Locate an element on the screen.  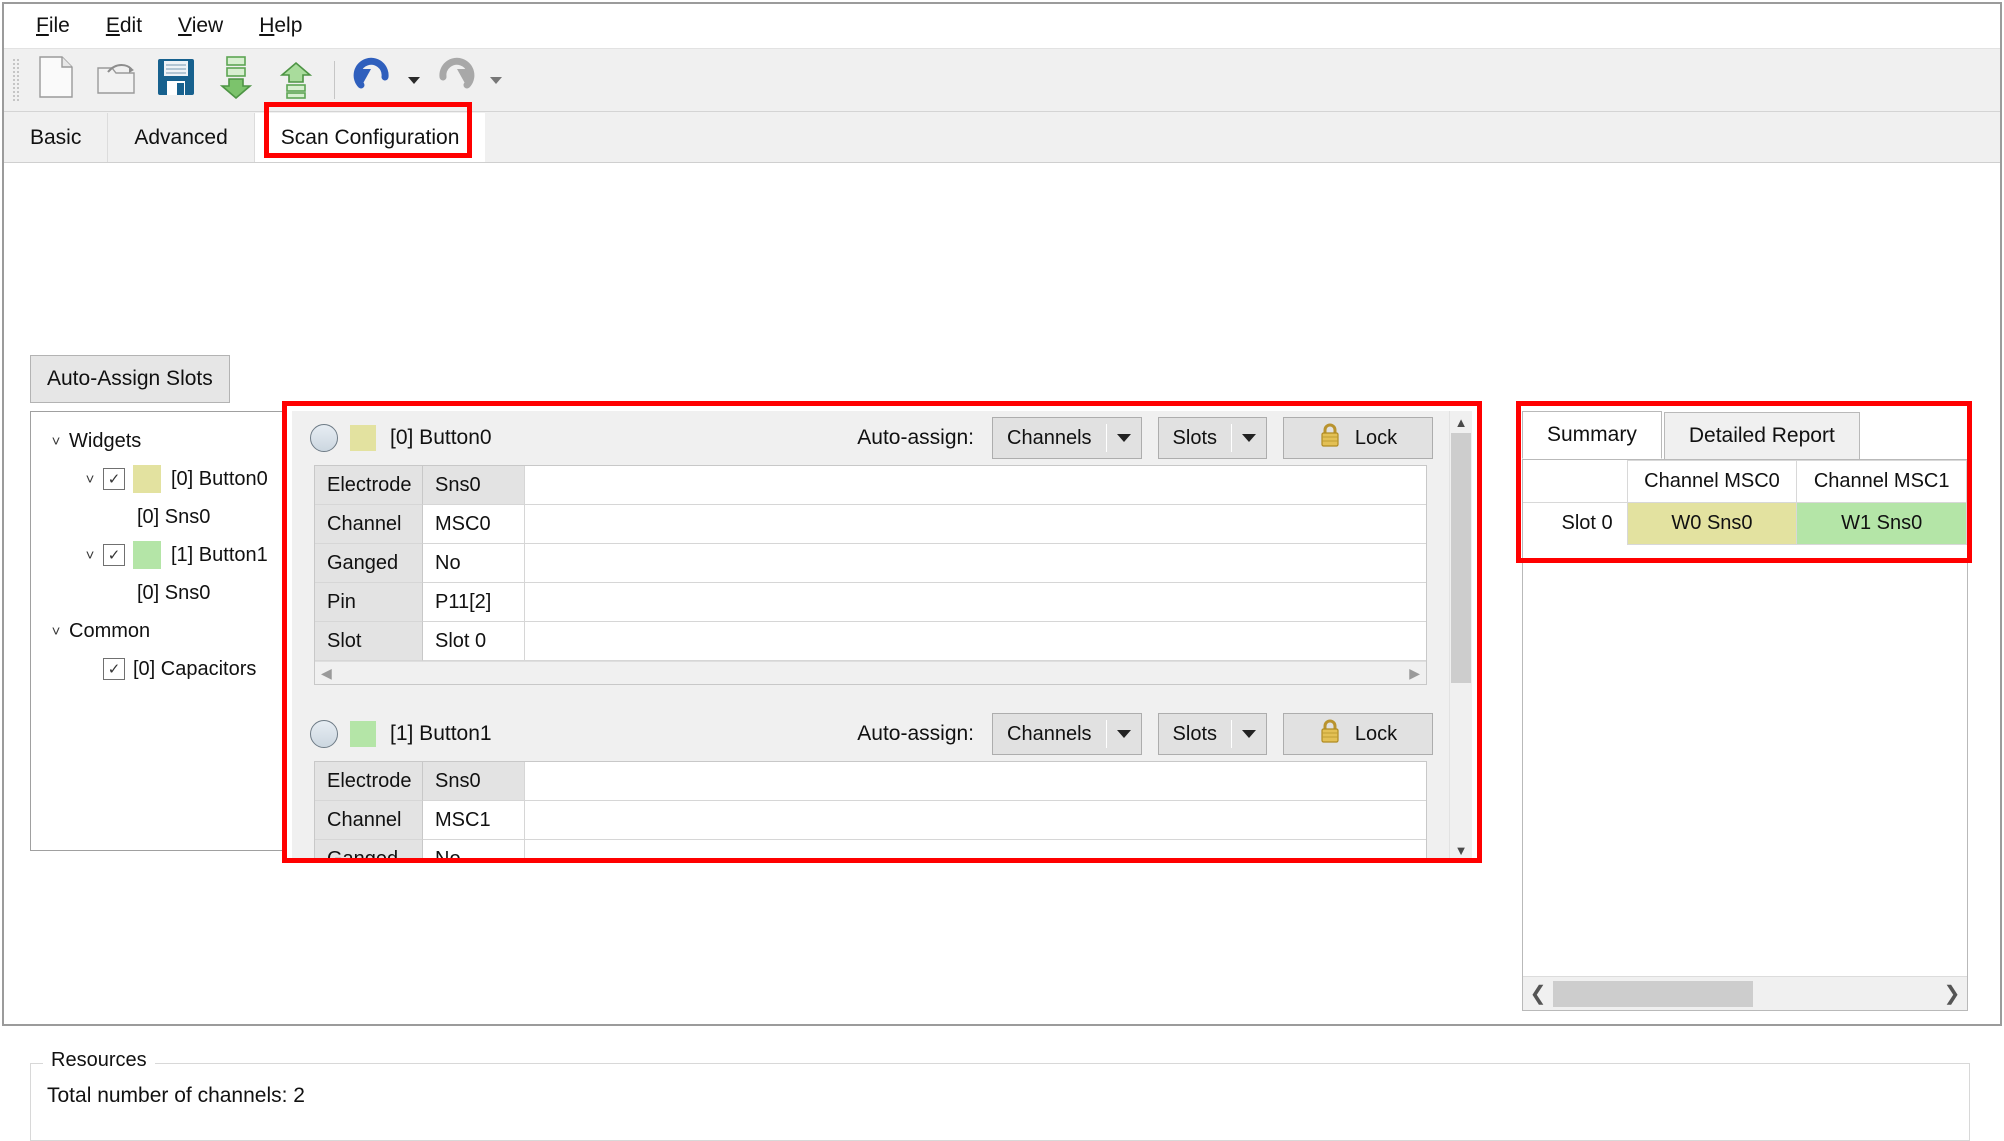
property-row: Channel MSC1 is located at coordinates (870, 820).